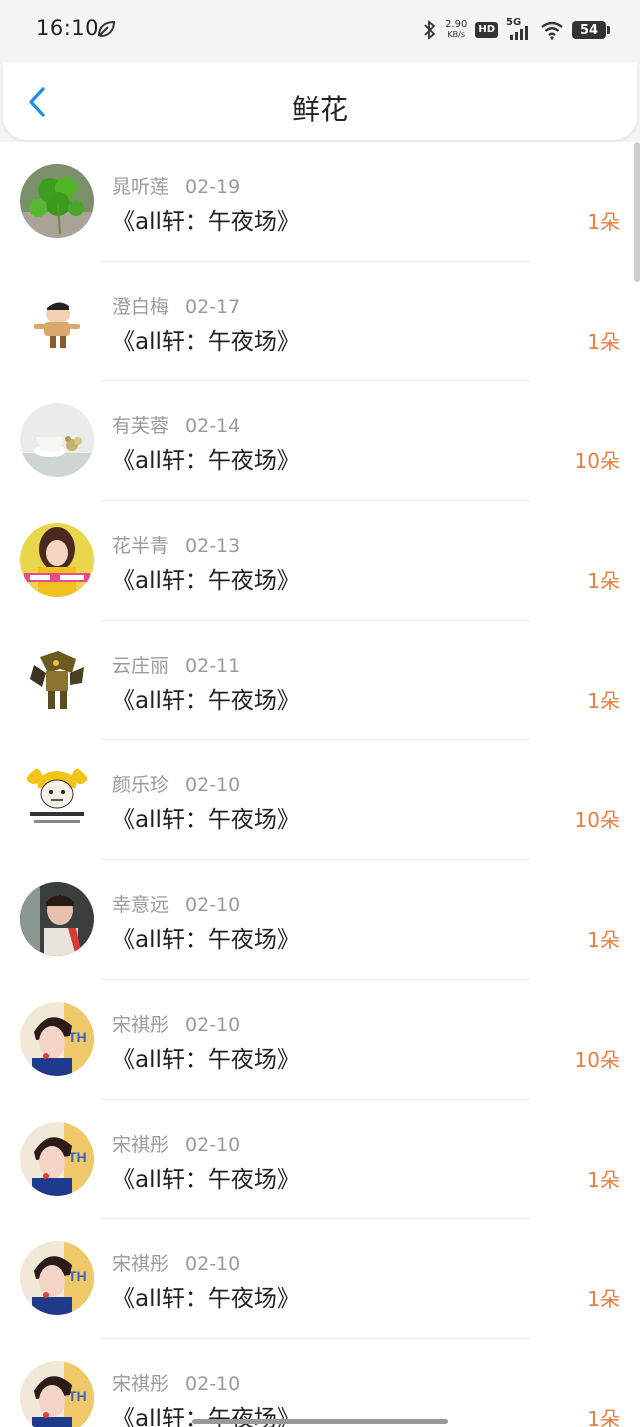 The height and width of the screenshot is (1427, 640). I want to click on sender-name: 幸意远, so click(141, 905).